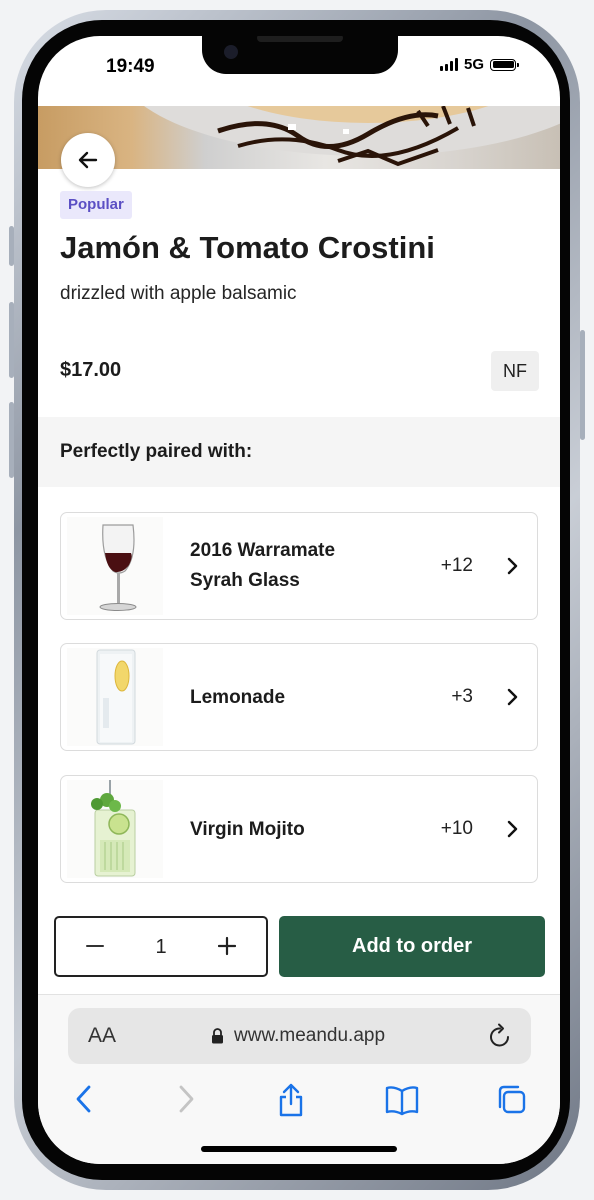  Describe the element at coordinates (161, 946) in the screenshot. I see `quantity-stepper: 1` at that location.